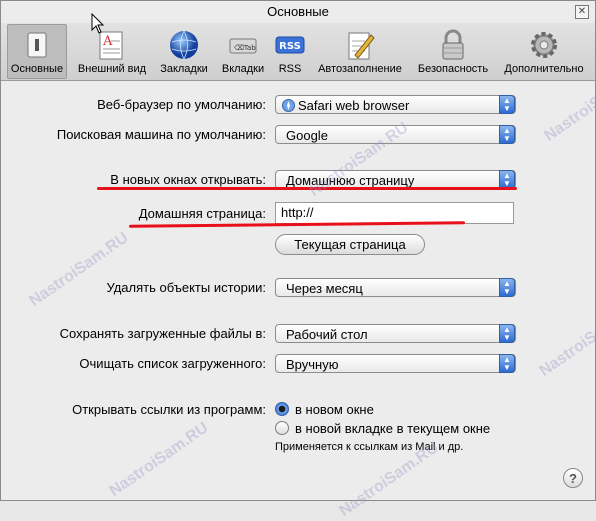 This screenshot has height=521, width=596. I want to click on tab-security: Безопасность, so click(453, 51).